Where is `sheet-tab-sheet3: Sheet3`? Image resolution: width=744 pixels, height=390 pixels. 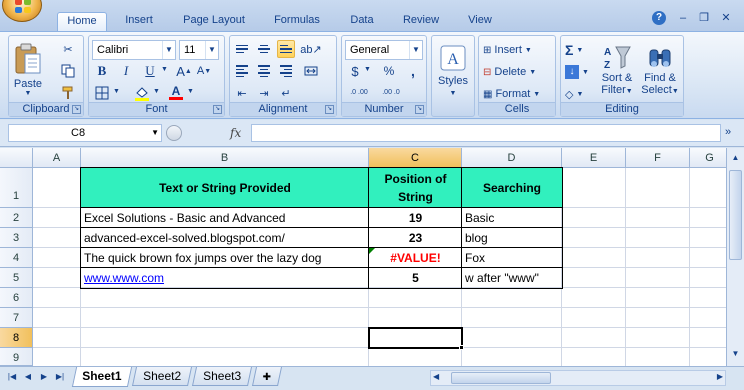 sheet-tab-sheet3: Sheet3 is located at coordinates (222, 376).